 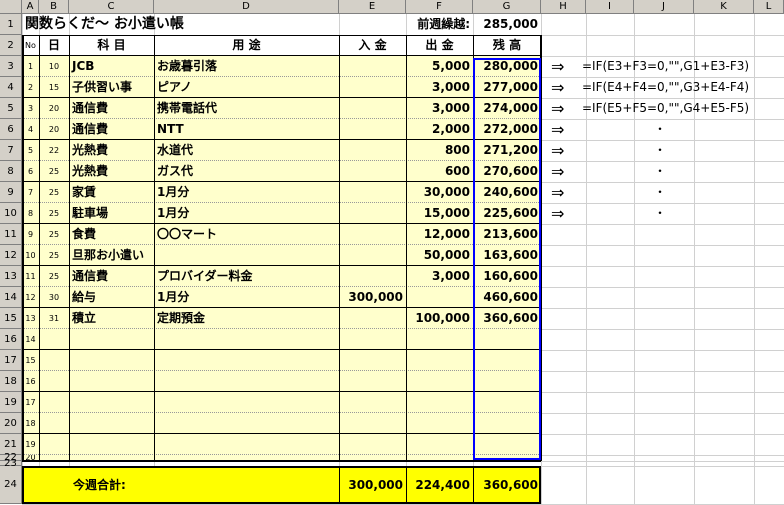 I want to click on cell-no: 8, so click(x=30, y=213).